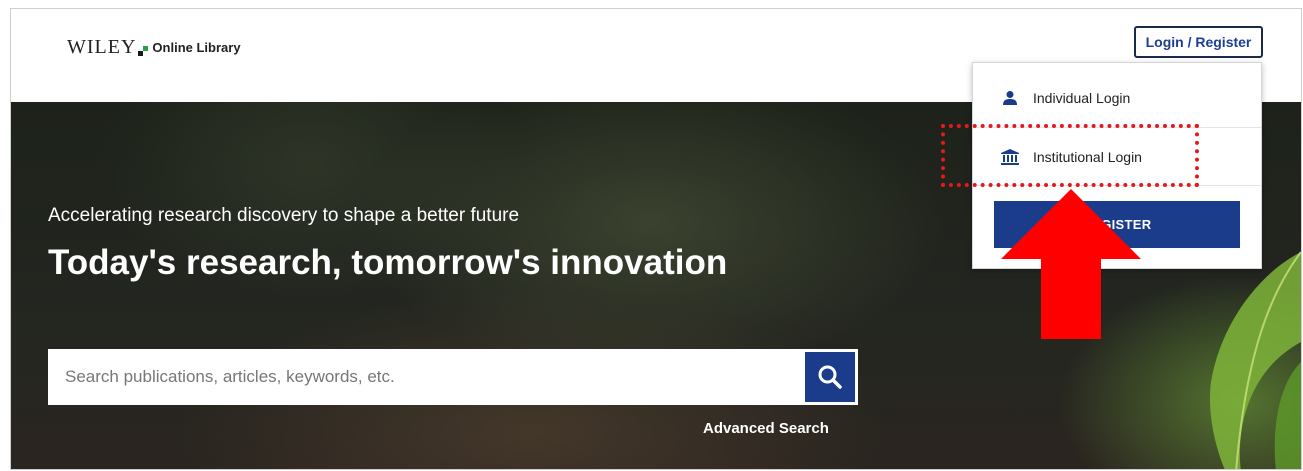  What do you see at coordinates (143, 50) in the screenshot?
I see `logo-mark-icon` at bounding box center [143, 50].